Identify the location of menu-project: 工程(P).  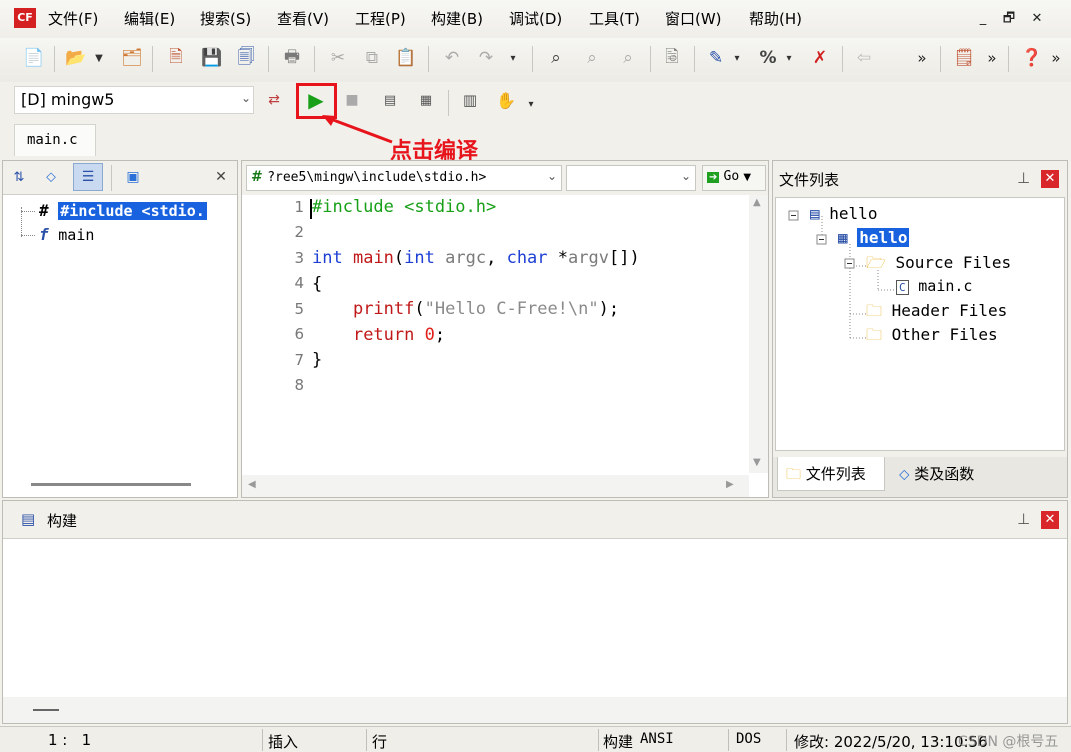
(380, 18).